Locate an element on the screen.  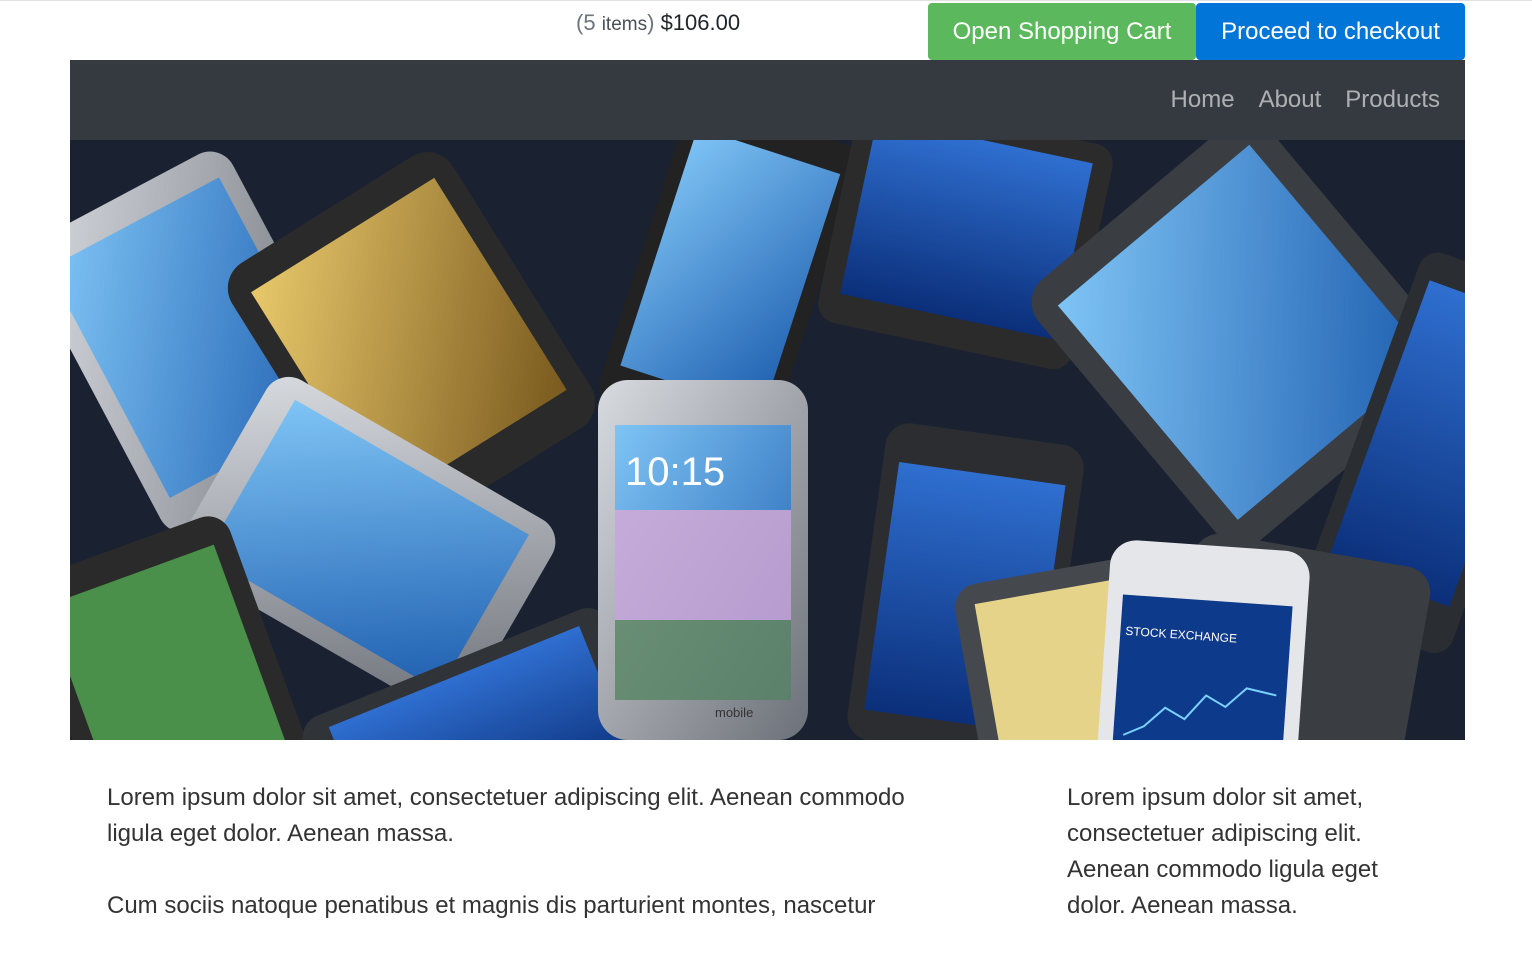
nav-links: Home About Products is located at coordinates (1293, 100).